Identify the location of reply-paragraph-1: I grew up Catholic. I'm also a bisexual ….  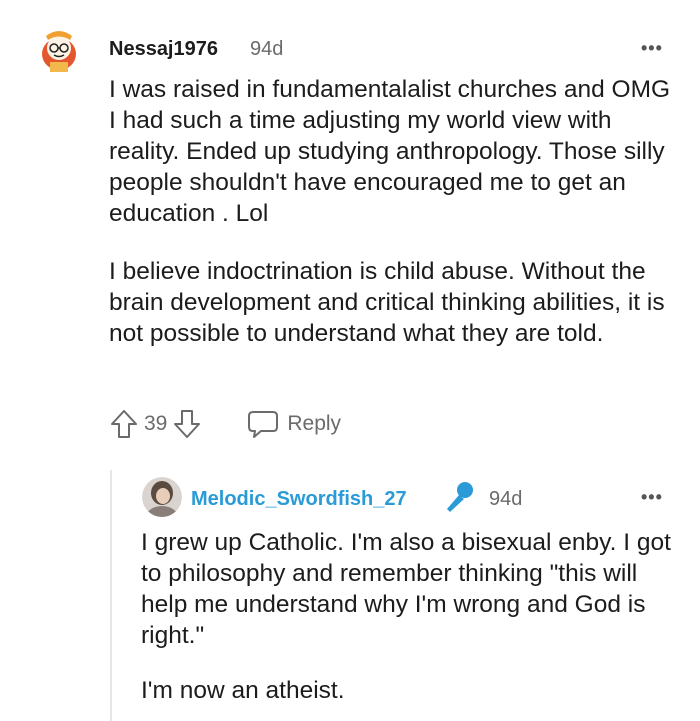
(406, 589).